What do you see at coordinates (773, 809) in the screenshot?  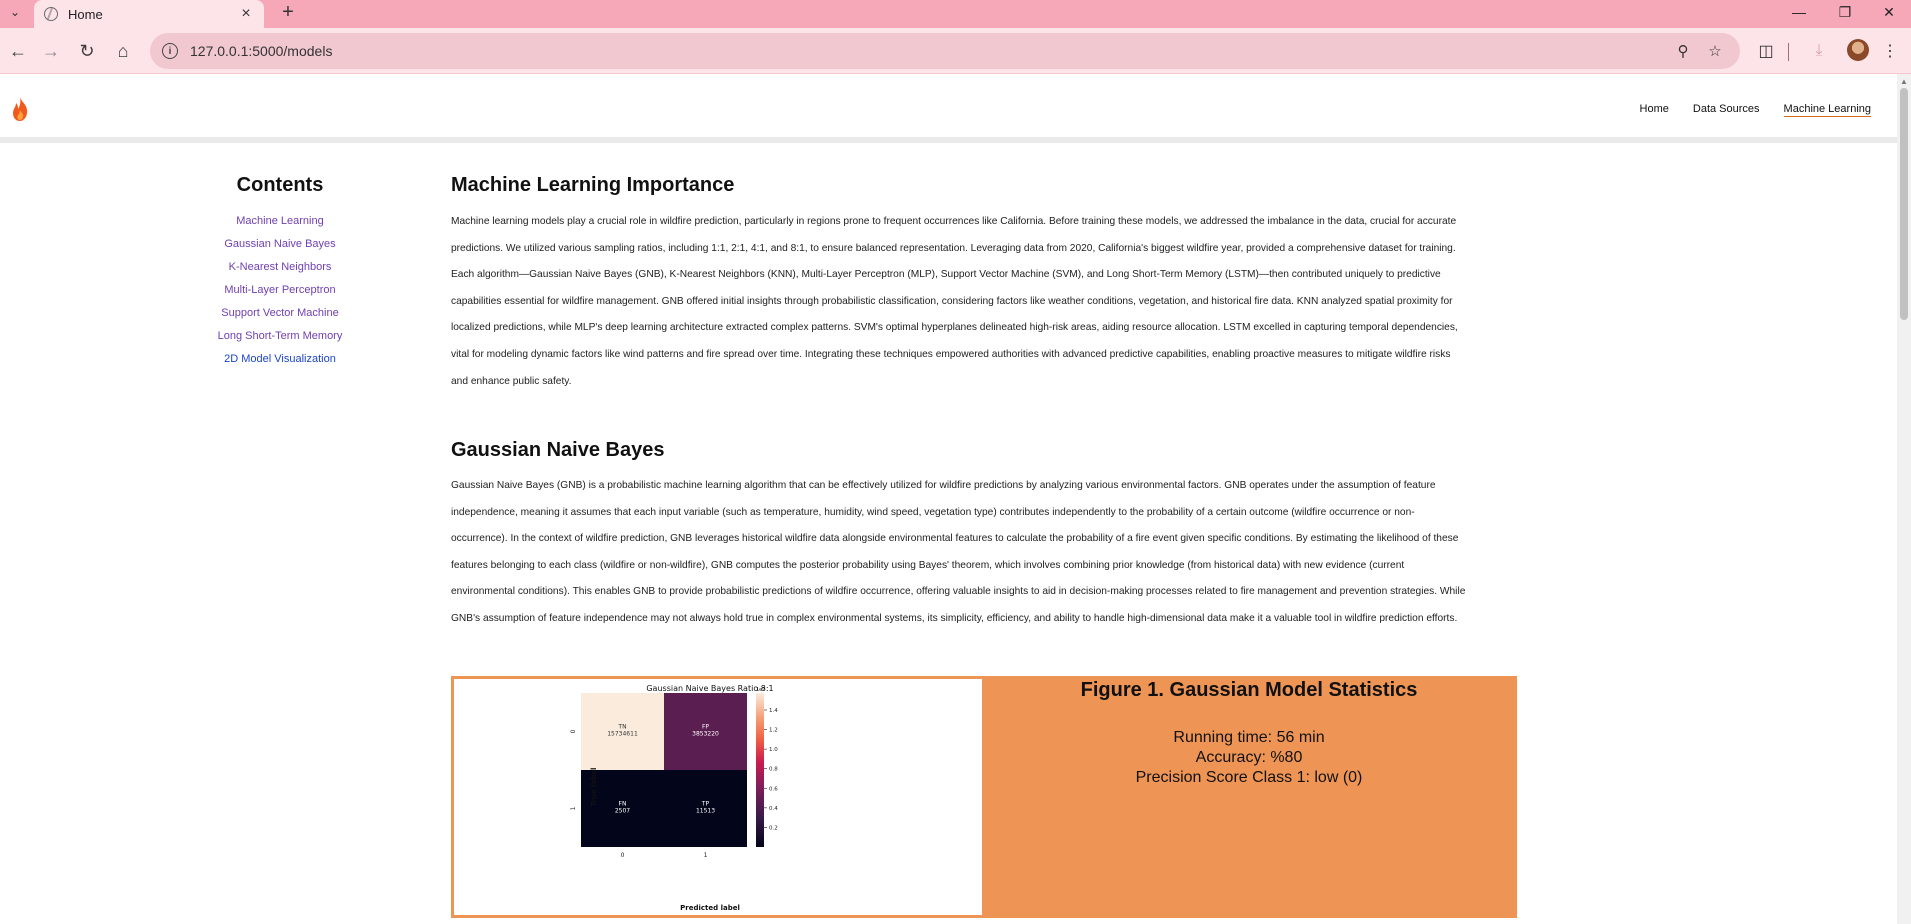 I see `colorbar-tick-label: 0.4` at bounding box center [773, 809].